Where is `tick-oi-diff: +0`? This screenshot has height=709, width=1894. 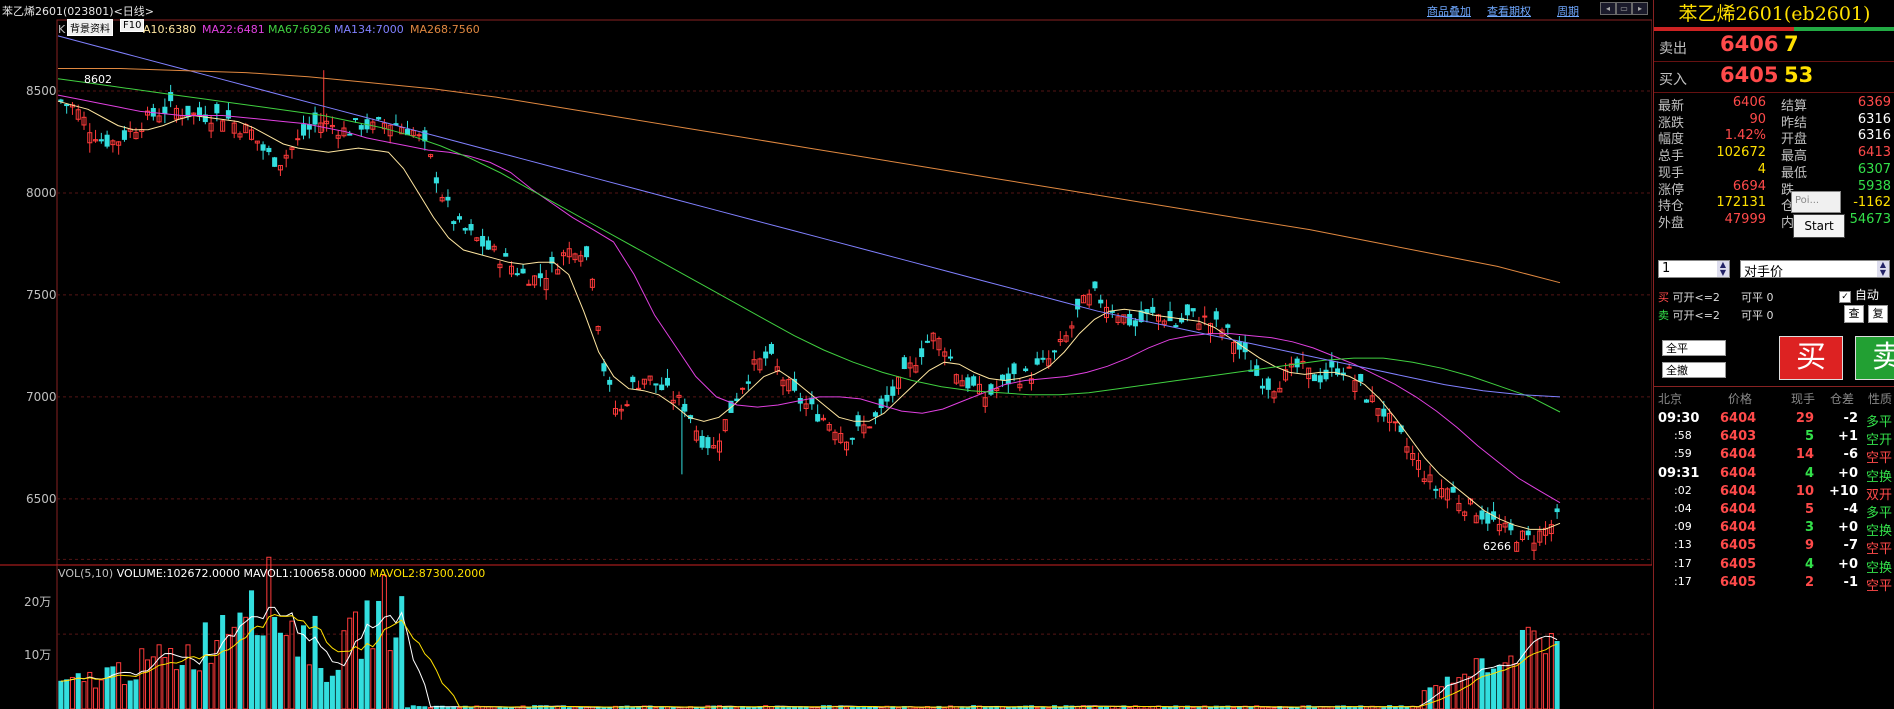
tick-oi-diff: +0 is located at coordinates (1848, 564).